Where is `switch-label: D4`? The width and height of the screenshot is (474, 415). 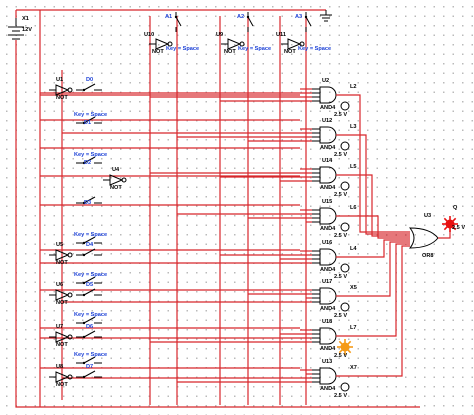 switch-label: D4 is located at coordinates (89, 245).